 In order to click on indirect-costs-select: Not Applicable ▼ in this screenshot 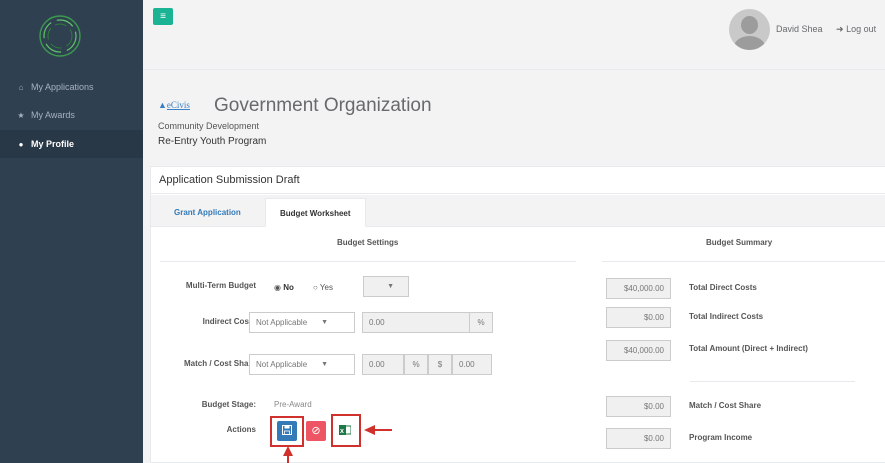, I will do `click(302, 322)`.